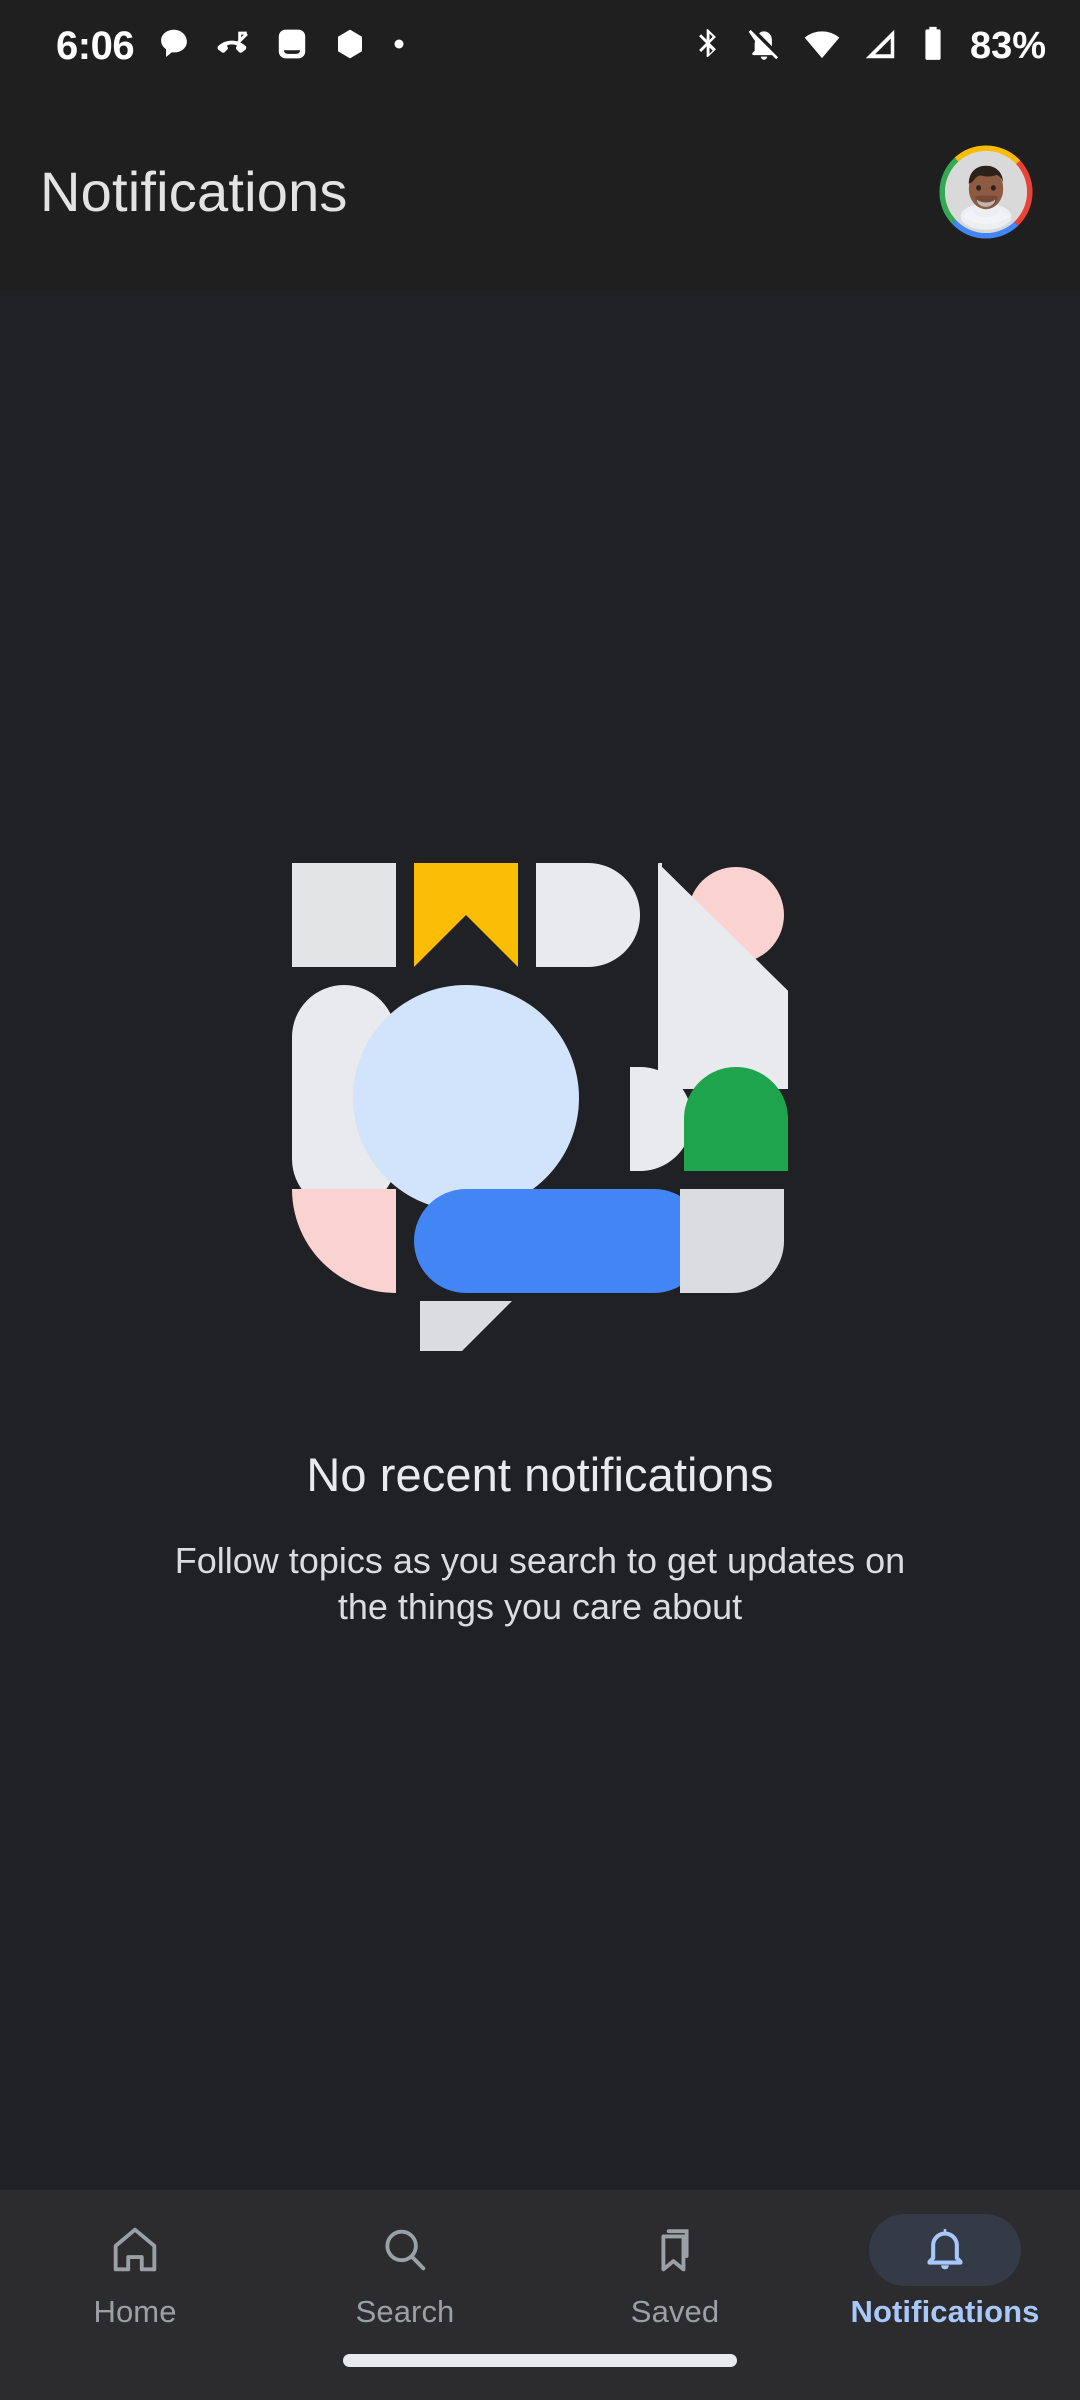 This screenshot has width=1080, height=2400. I want to click on nav-item-home: Home, so click(135, 2272).